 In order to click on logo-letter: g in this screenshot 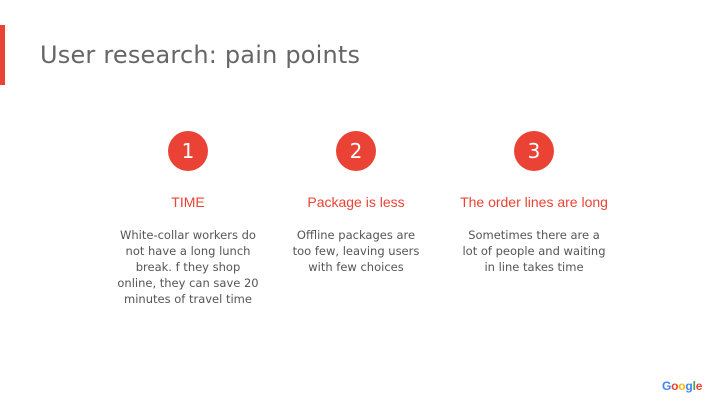, I will do `click(689, 386)`.